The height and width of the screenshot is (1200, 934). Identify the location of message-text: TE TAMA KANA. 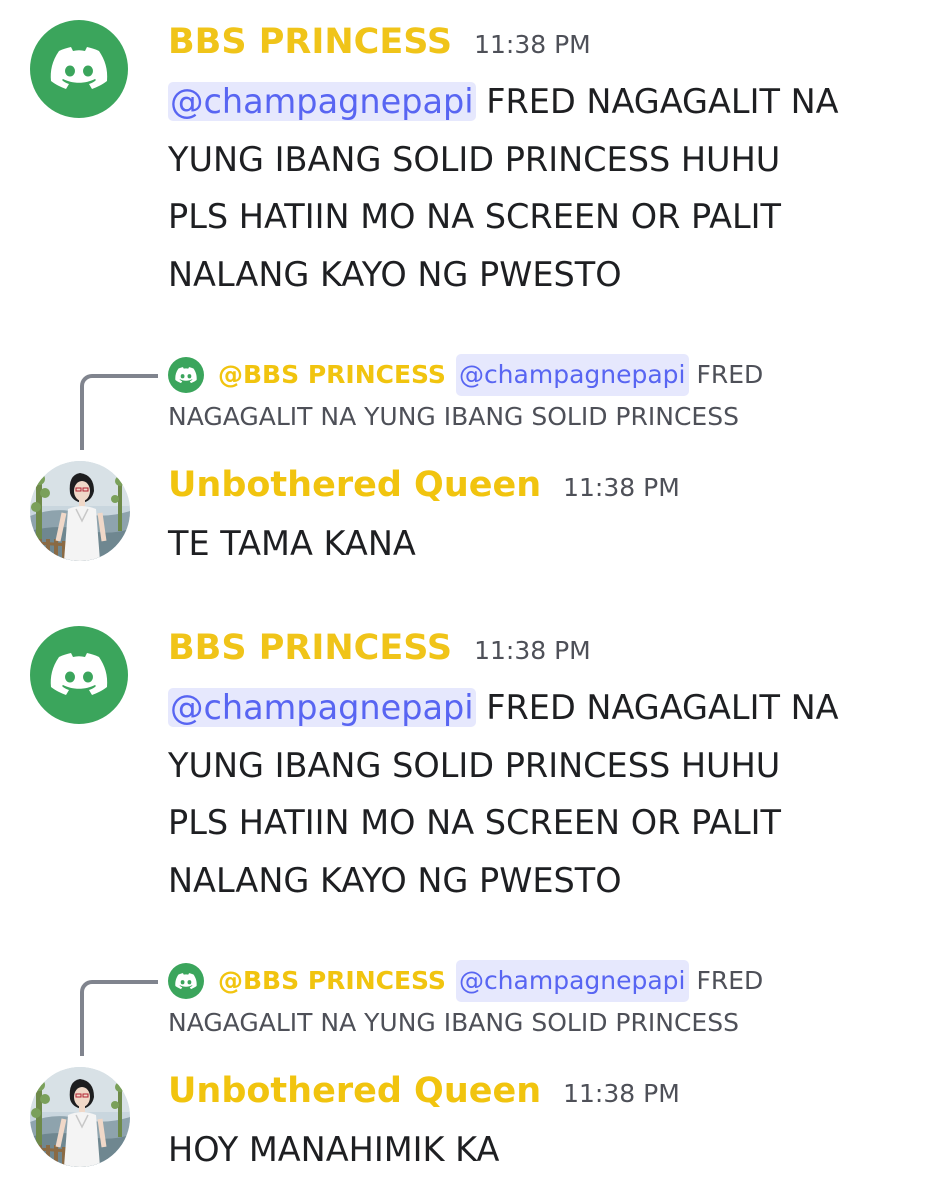
(292, 543).